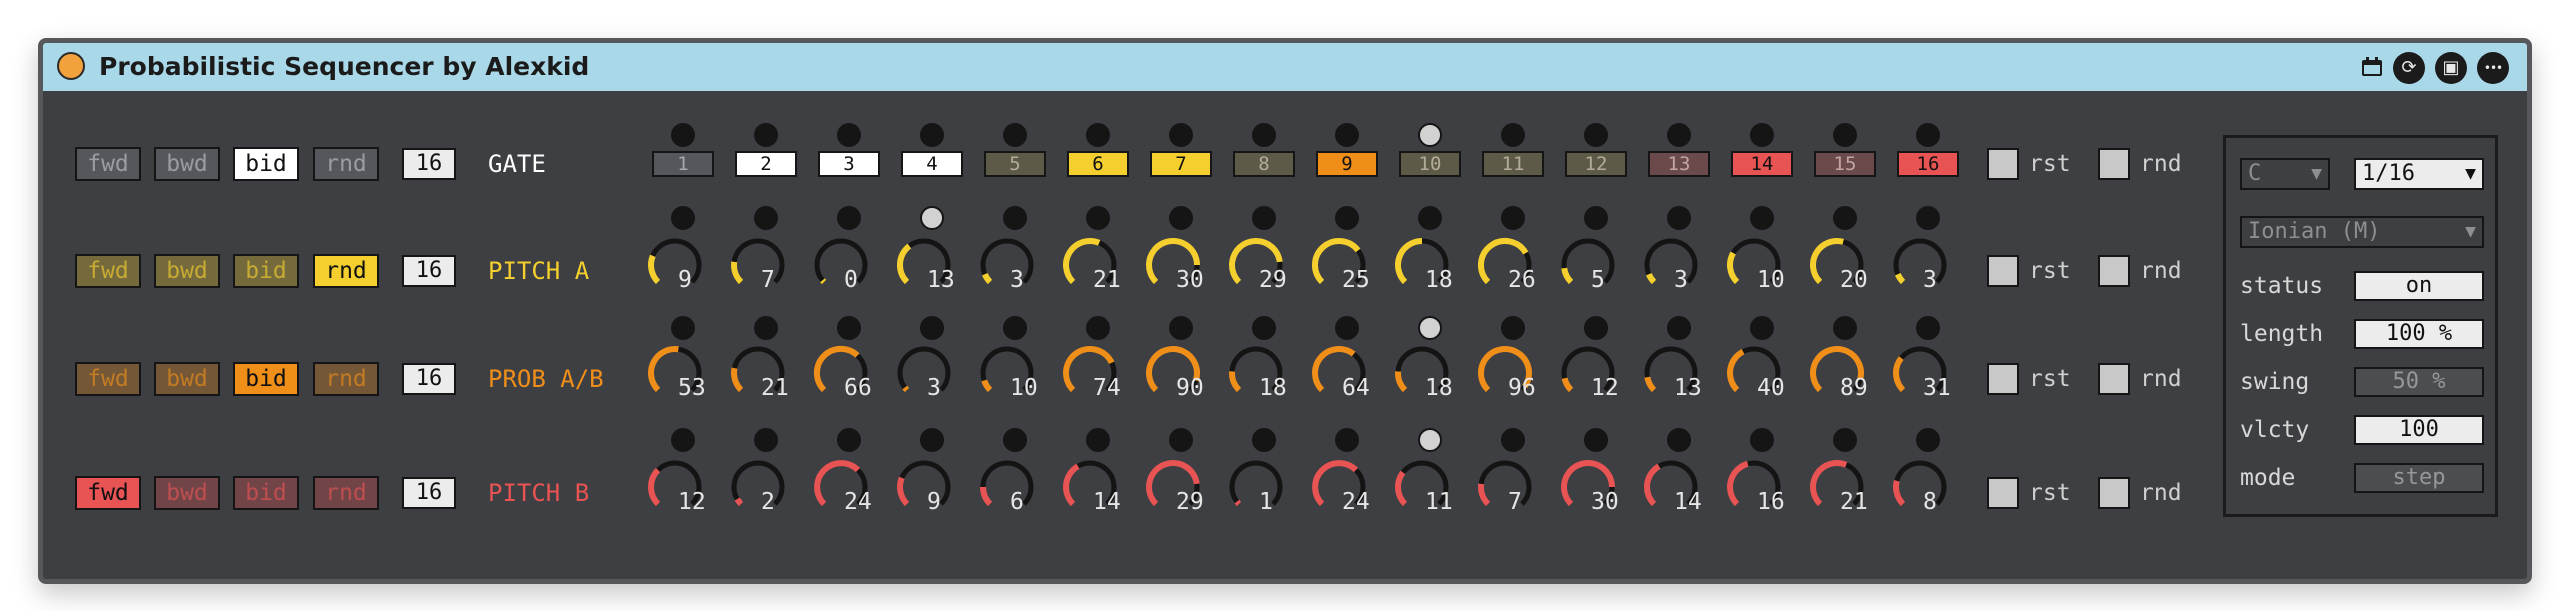 Image resolution: width=2560 pixels, height=611 pixels. What do you see at coordinates (1596, 164) in the screenshot?
I see `gate-step-12: 12` at bounding box center [1596, 164].